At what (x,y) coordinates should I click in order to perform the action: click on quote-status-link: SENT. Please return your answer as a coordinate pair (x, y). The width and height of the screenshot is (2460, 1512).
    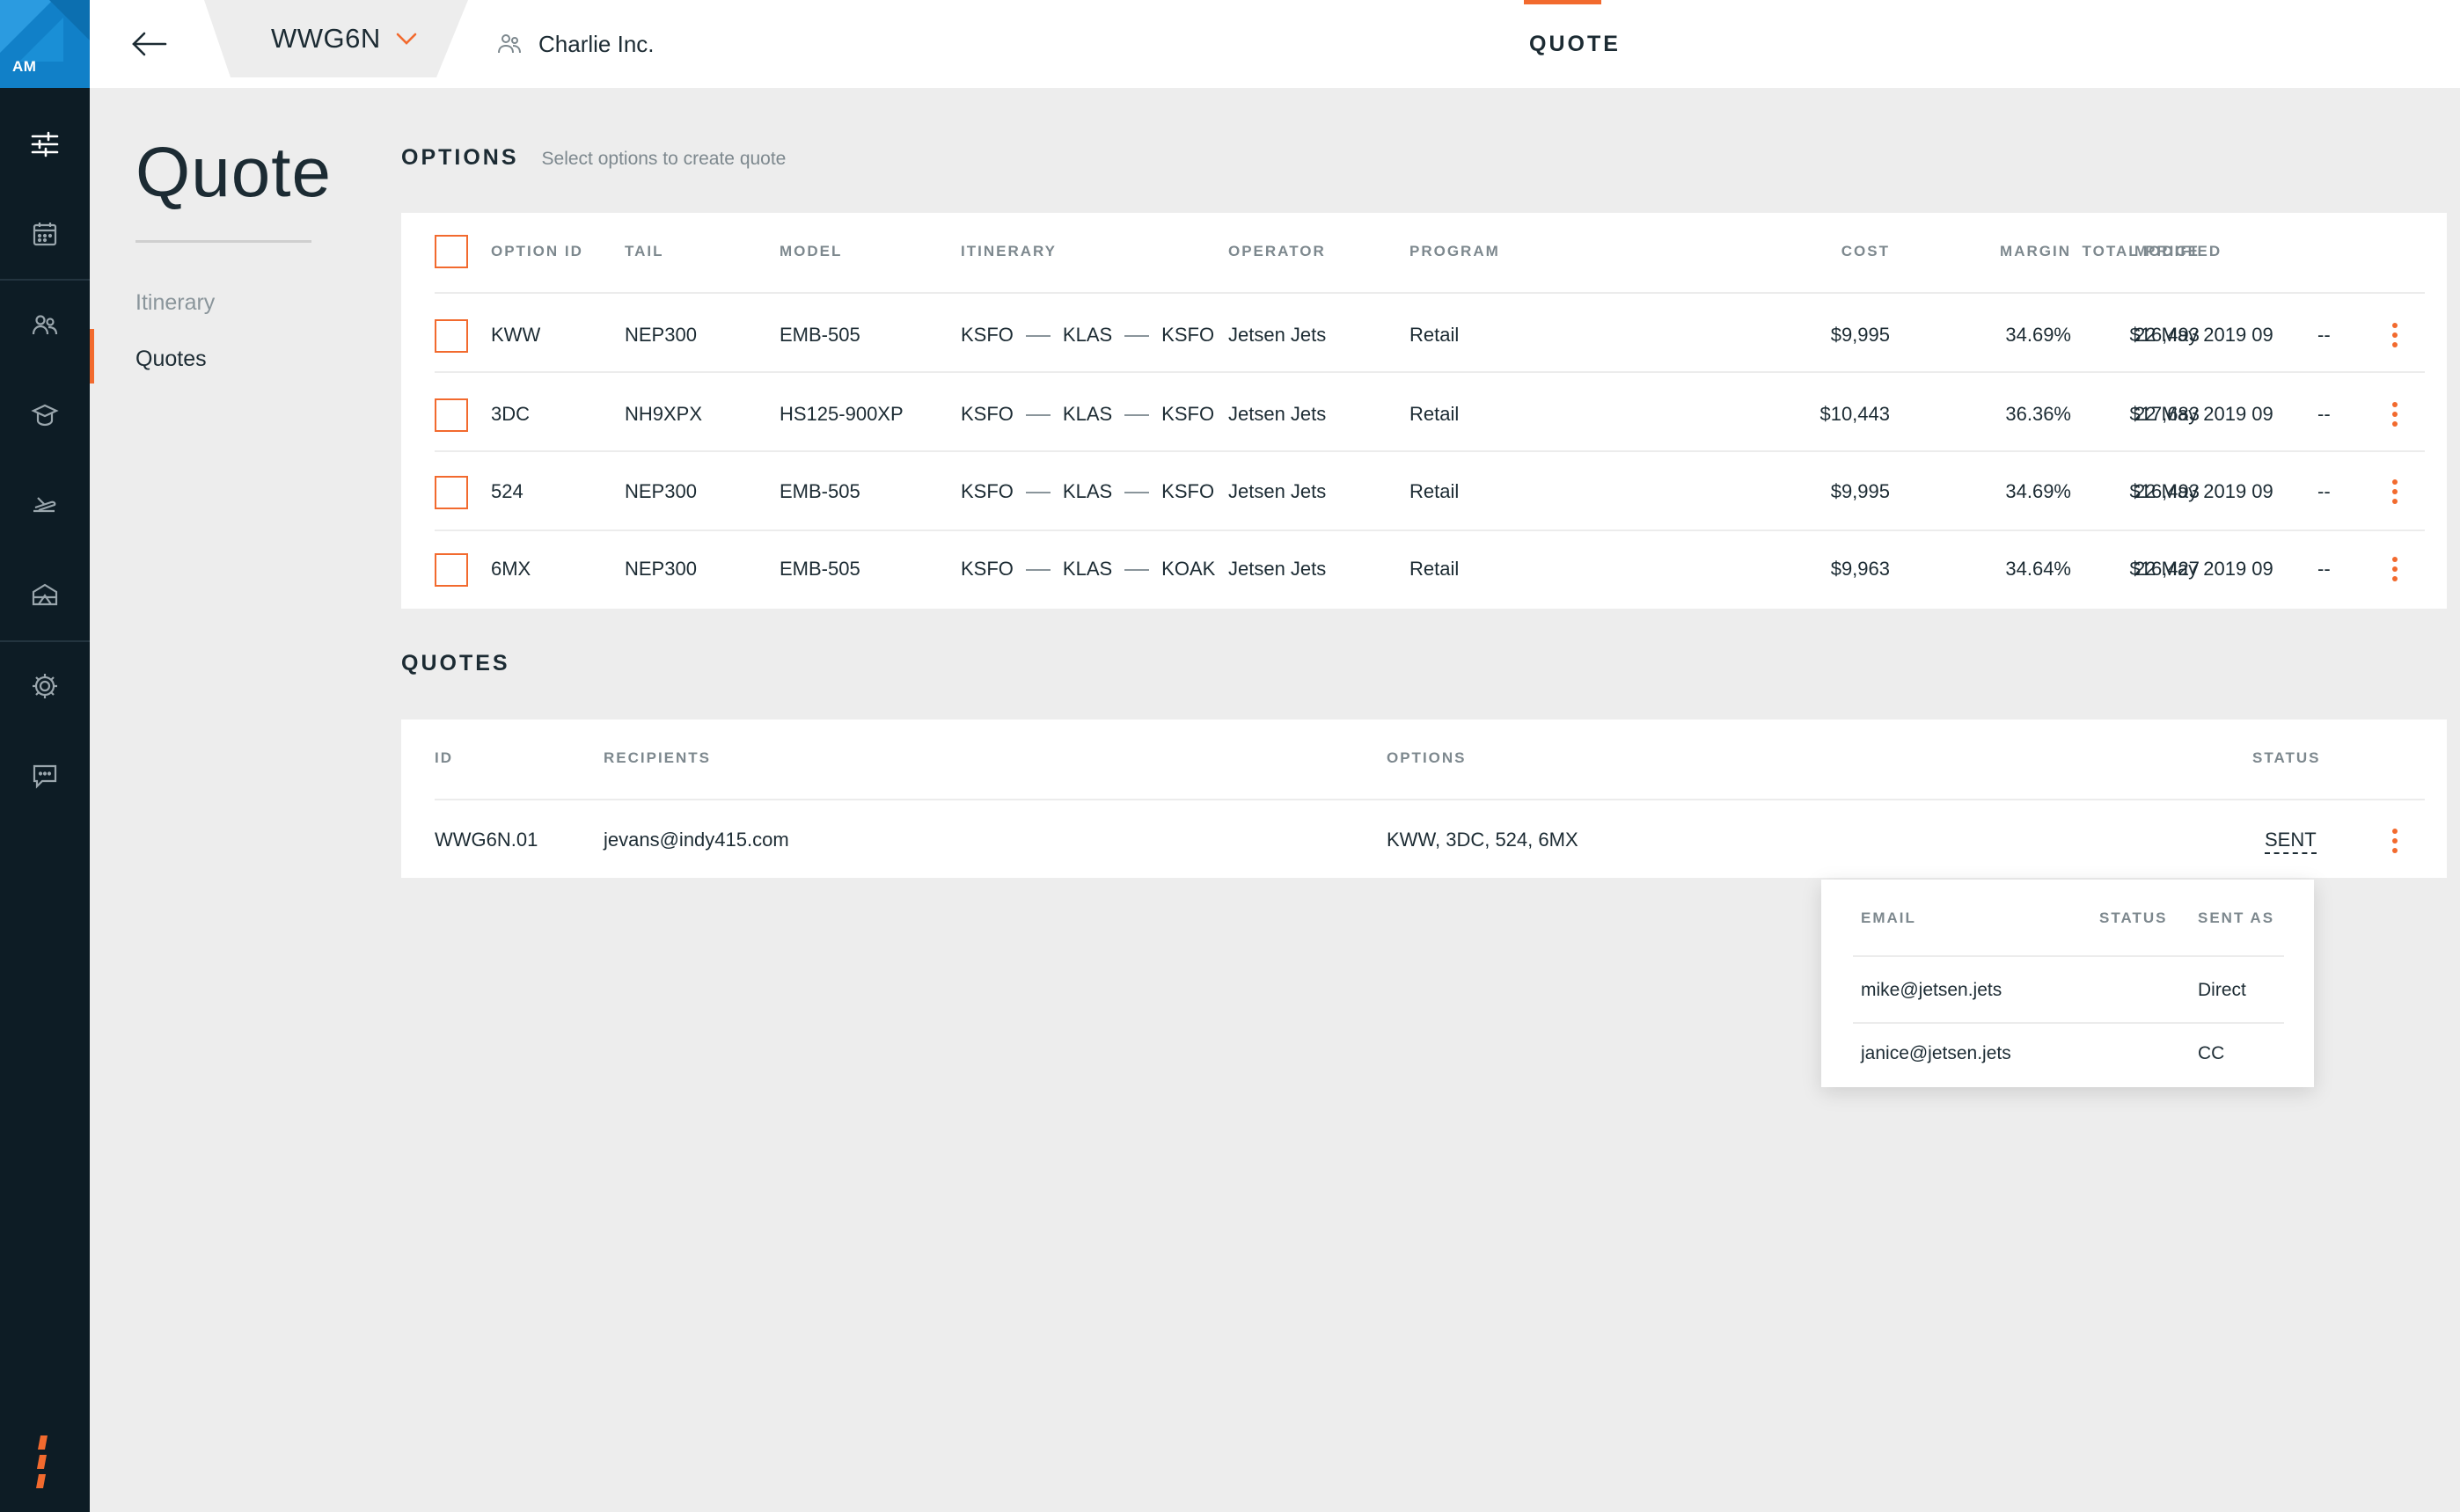
    Looking at the image, I should click on (2291, 841).